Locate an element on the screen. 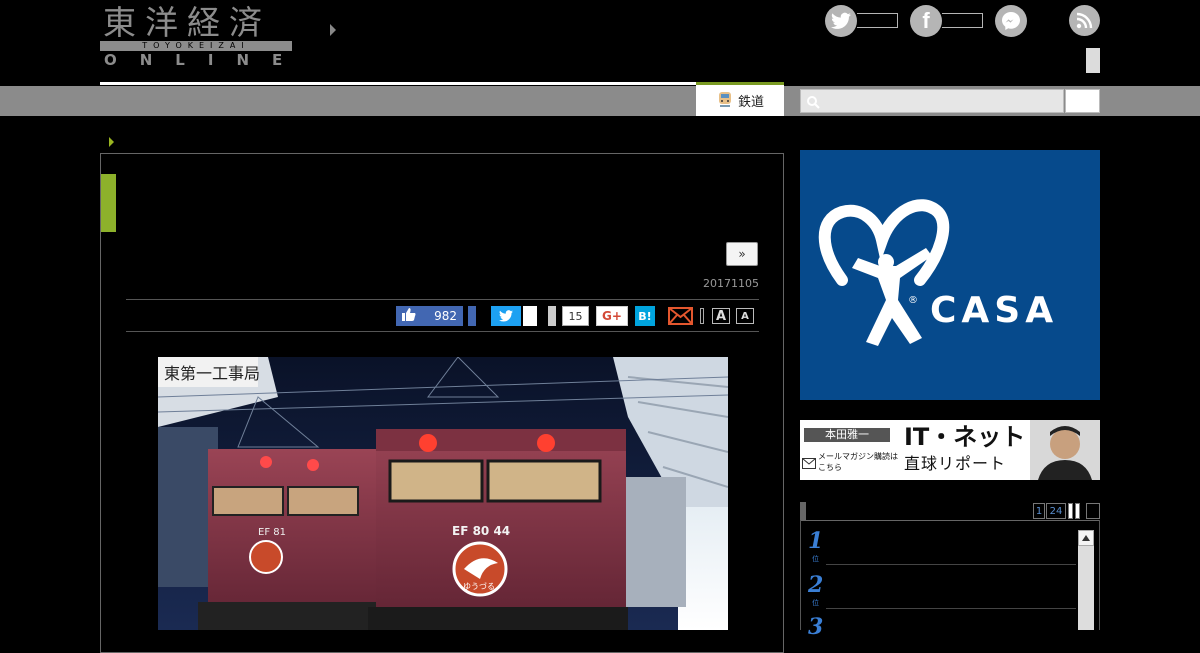 The width and height of the screenshot is (1200, 653). breadcrumb-caret-icon is located at coordinates (111, 142).